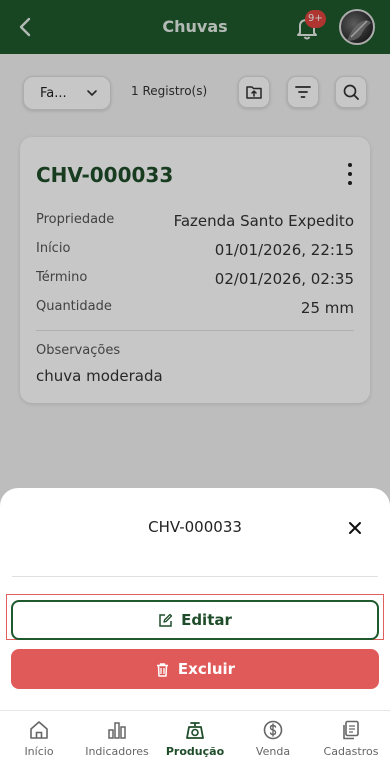 The height and width of the screenshot is (763, 390). Describe the element at coordinates (351, 751) in the screenshot. I see `nav-label: Cadastros` at that location.